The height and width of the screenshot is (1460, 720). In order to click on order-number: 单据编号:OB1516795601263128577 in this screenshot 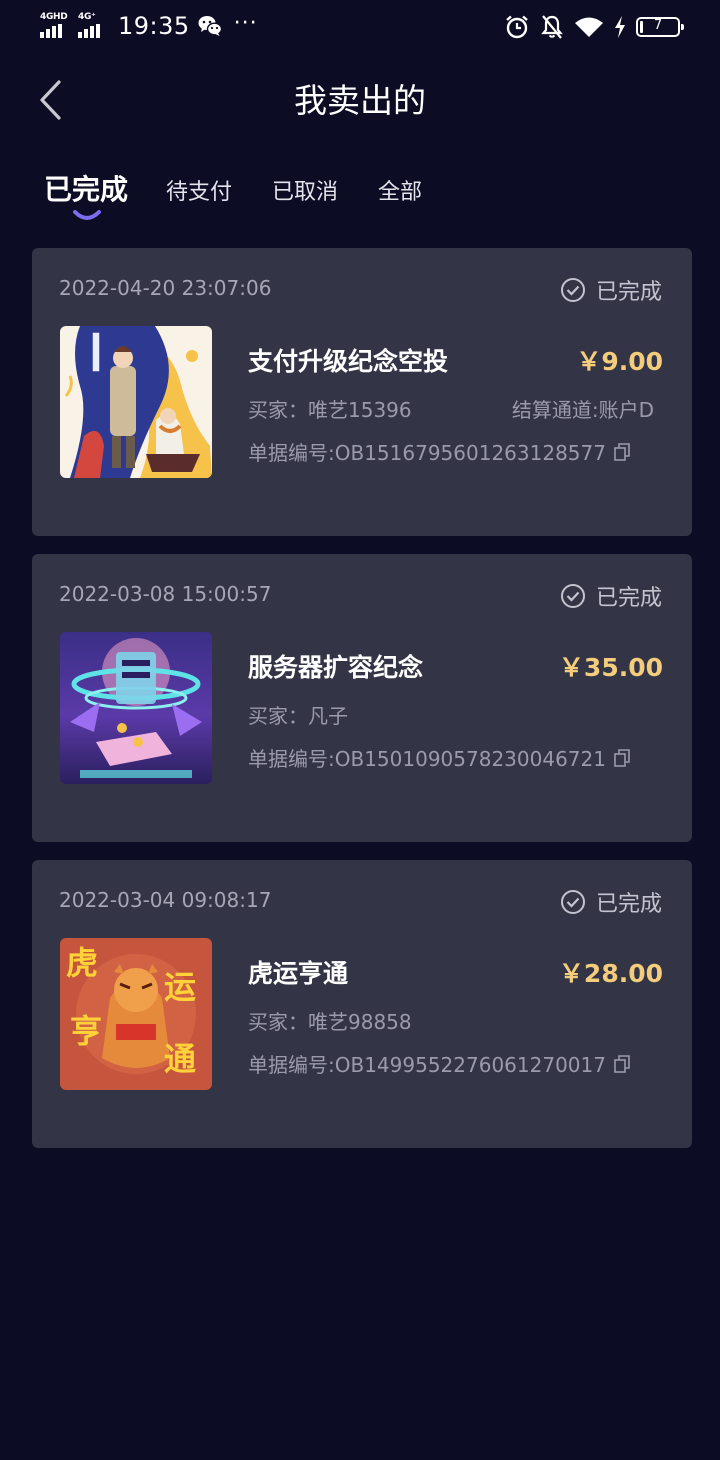, I will do `click(439, 451)`.